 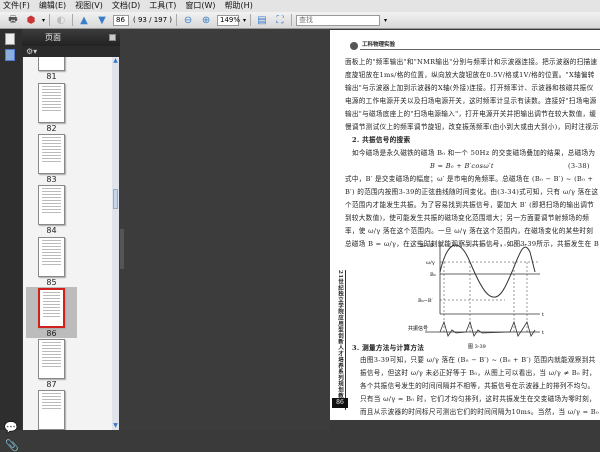 What do you see at coordinates (51, 230) in the screenshot?
I see `thumbnail-label: 84` at bounding box center [51, 230].